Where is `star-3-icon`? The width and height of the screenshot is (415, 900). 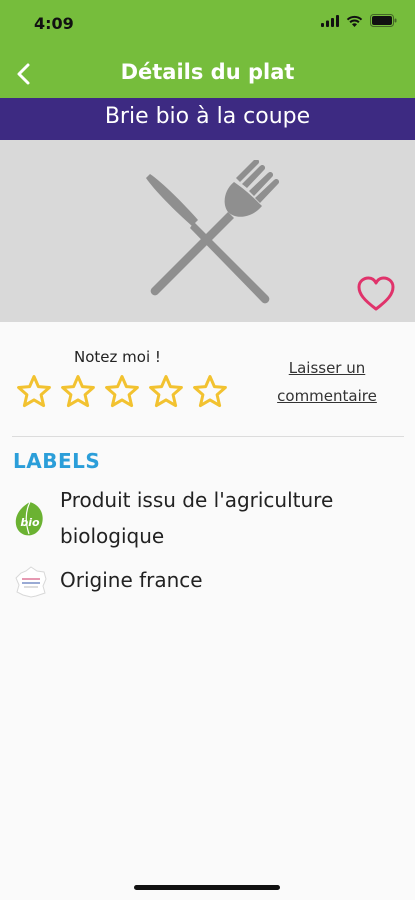 star-3-icon is located at coordinates (122, 392).